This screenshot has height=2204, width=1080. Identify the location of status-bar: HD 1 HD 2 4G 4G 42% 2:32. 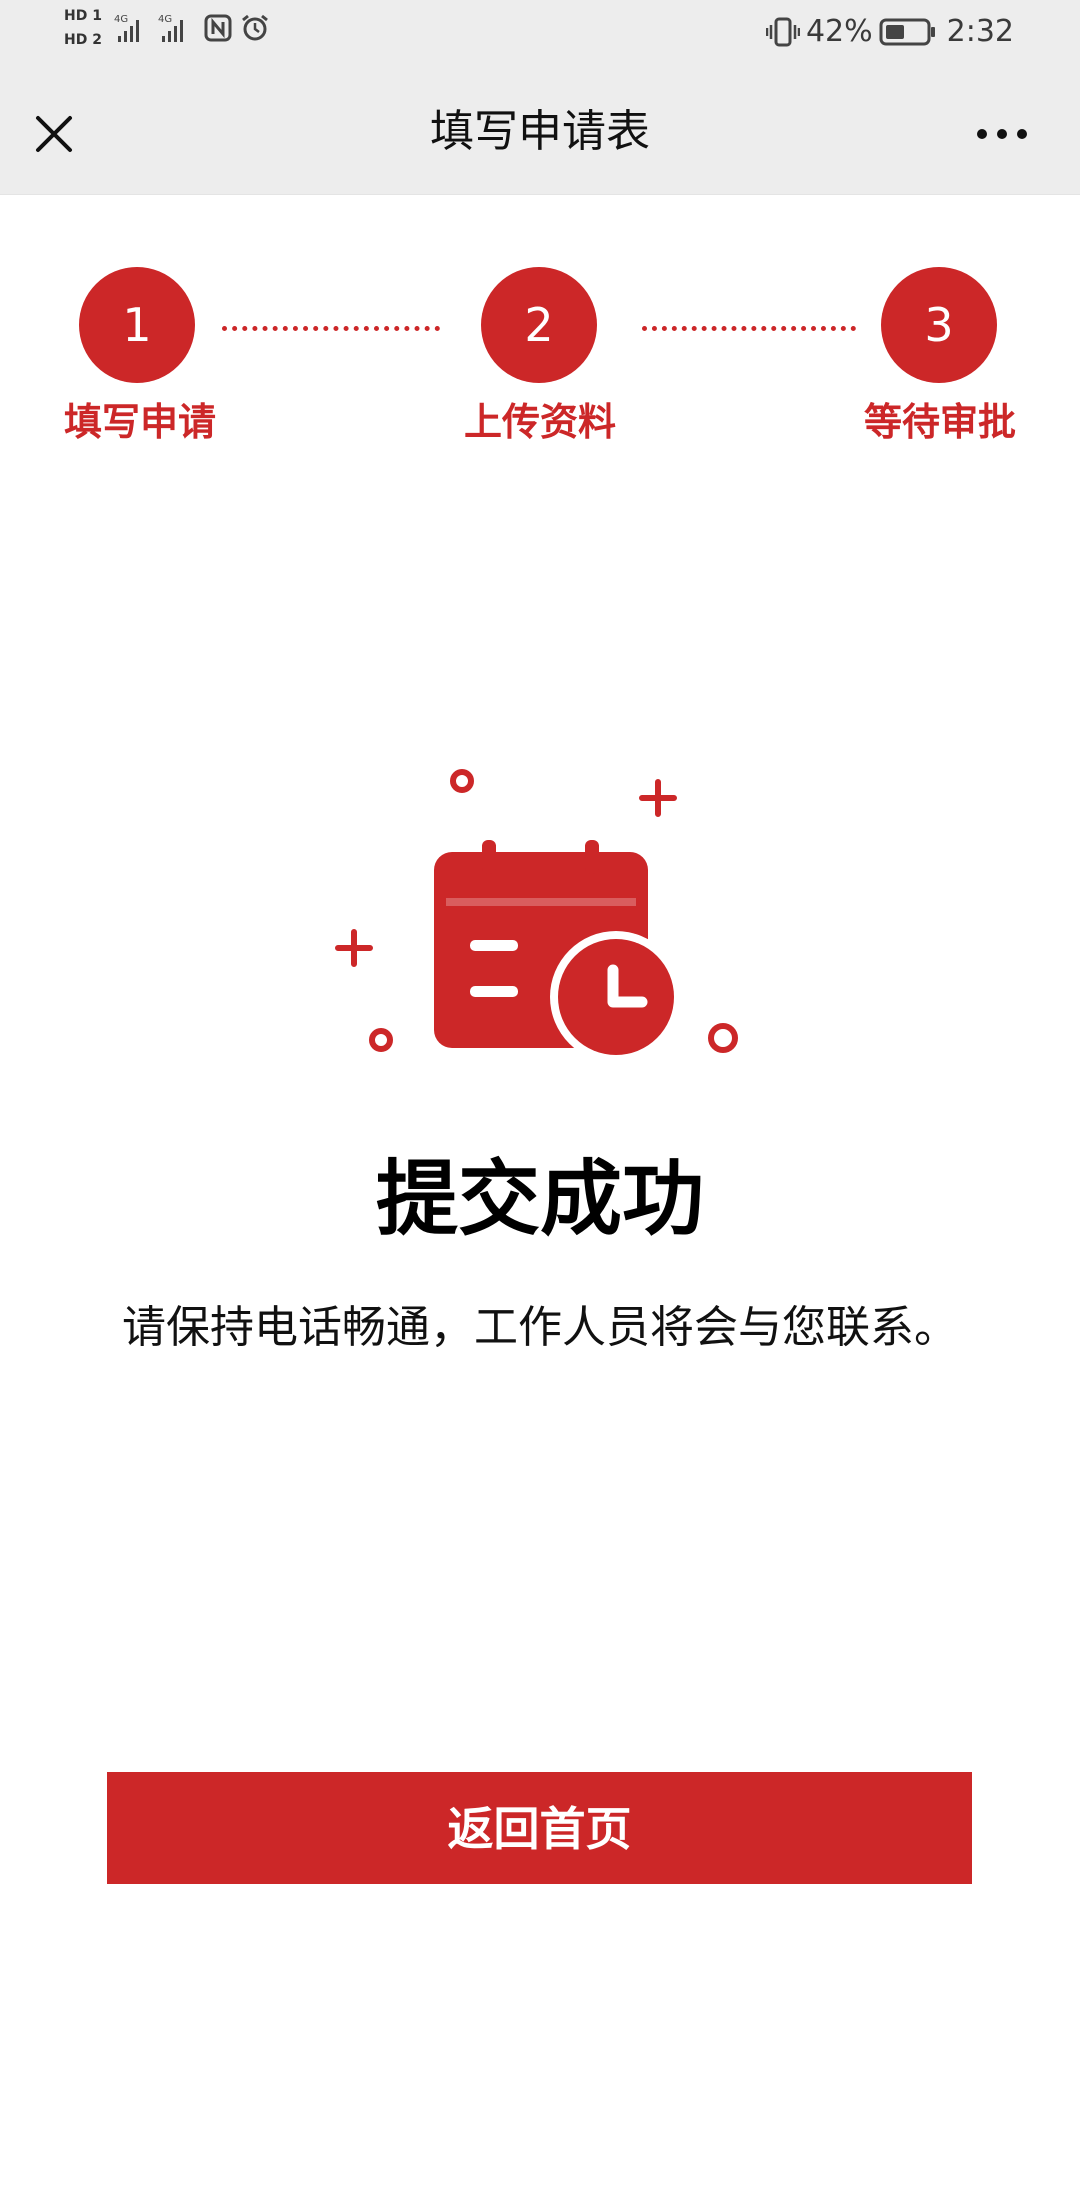
(540, 35).